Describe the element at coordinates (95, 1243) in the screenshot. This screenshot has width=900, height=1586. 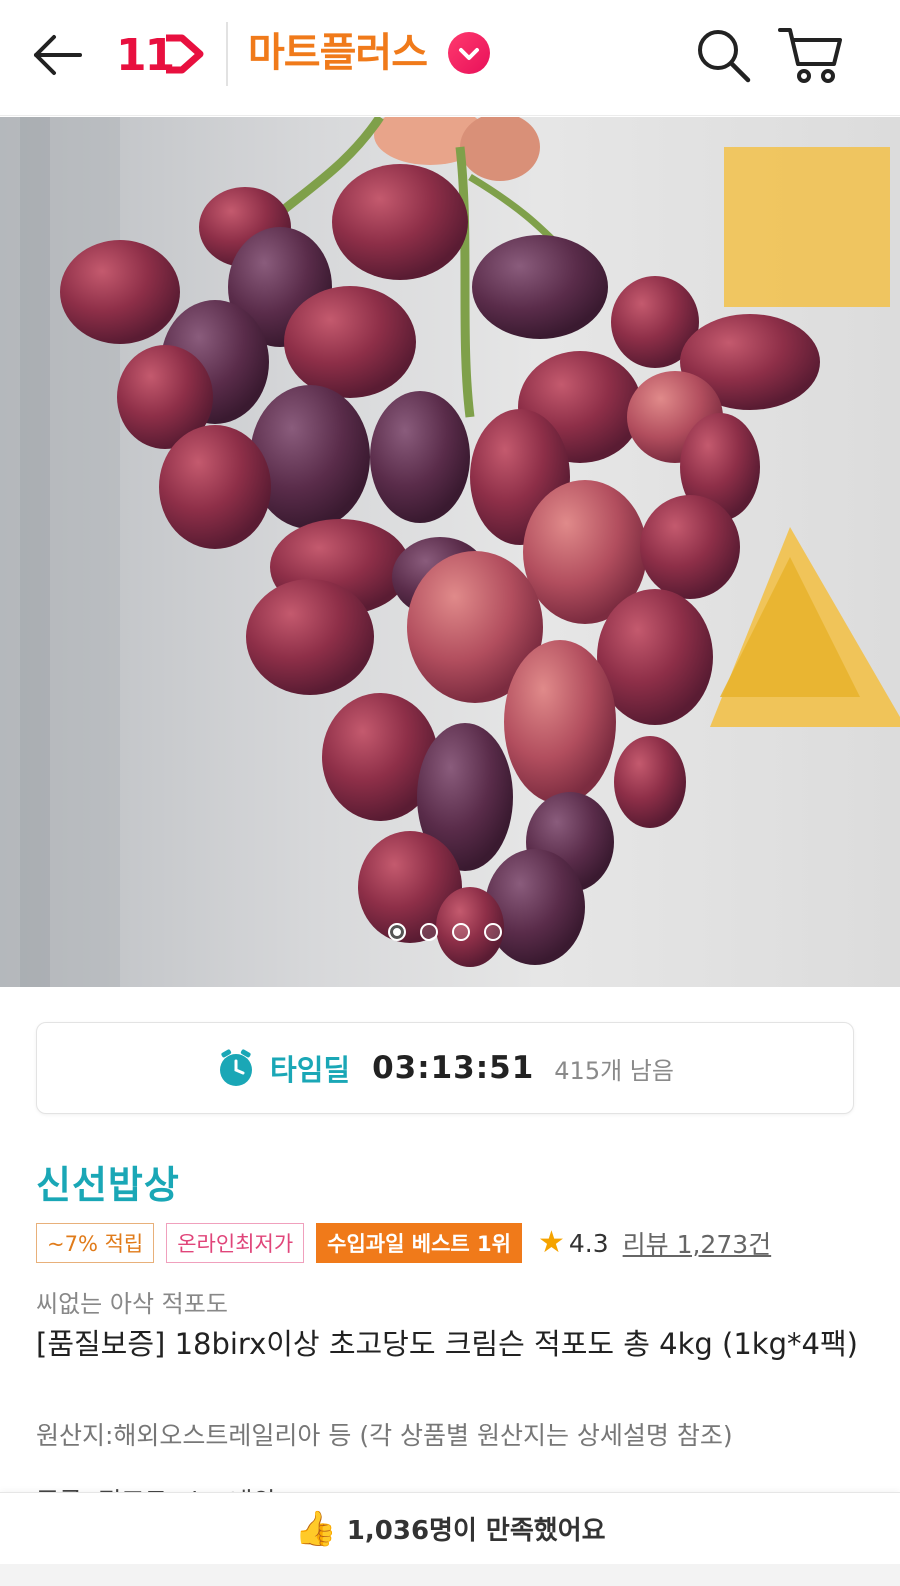
I see `points-badge: ~7% 적립` at that location.